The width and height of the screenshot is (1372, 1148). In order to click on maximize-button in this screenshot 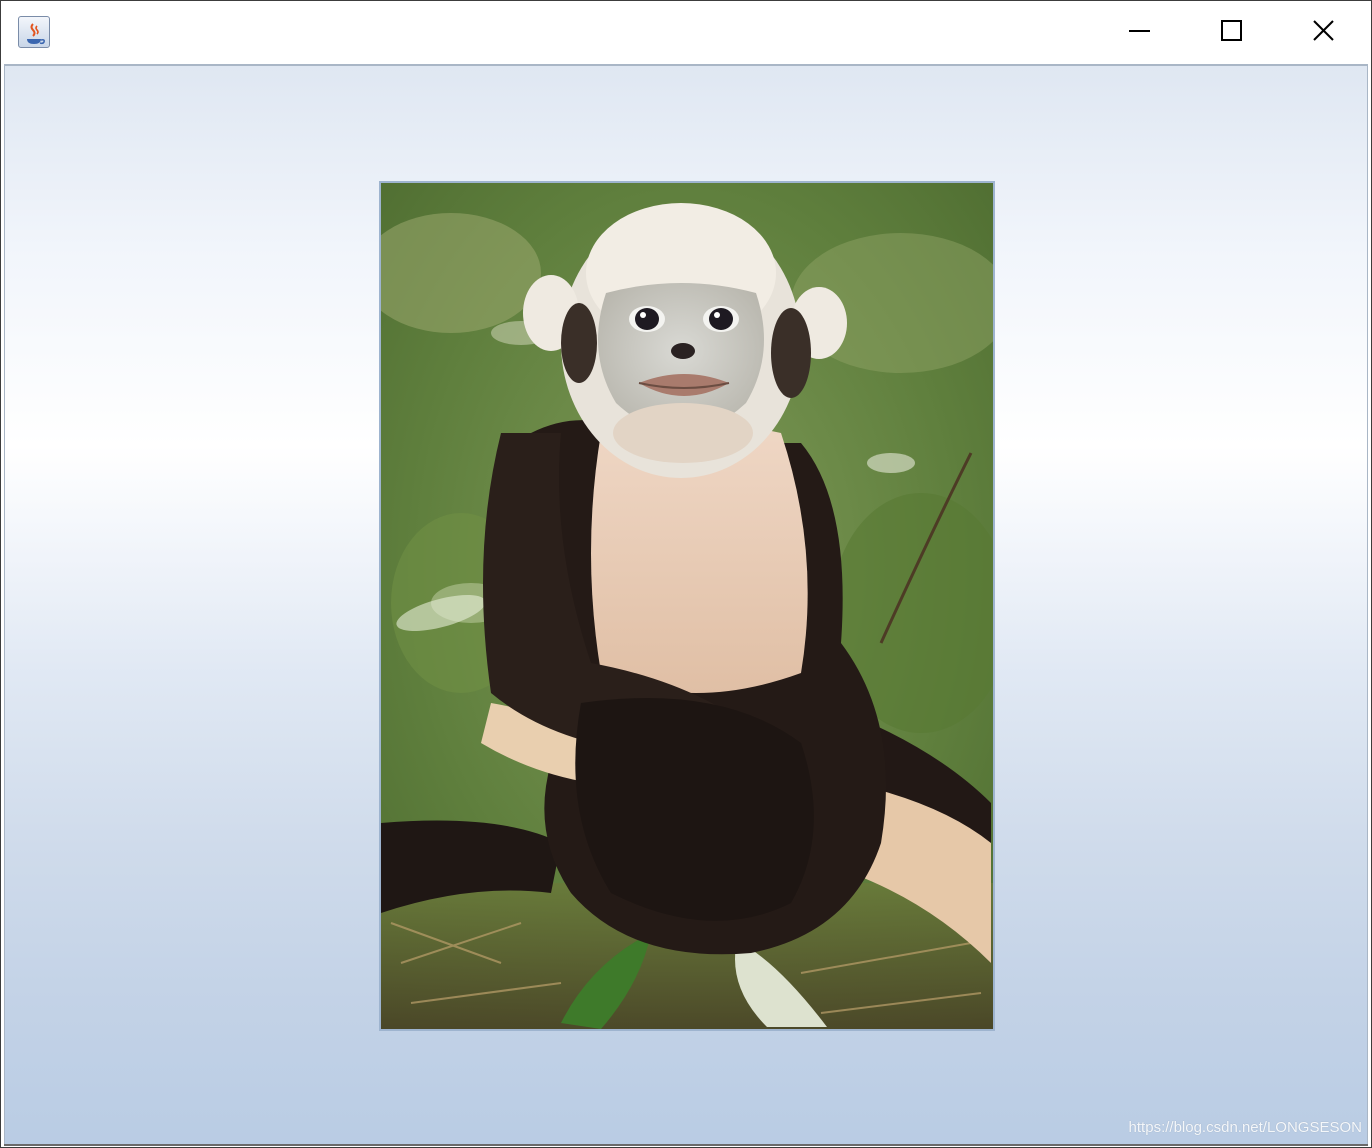, I will do `click(1231, 31)`.